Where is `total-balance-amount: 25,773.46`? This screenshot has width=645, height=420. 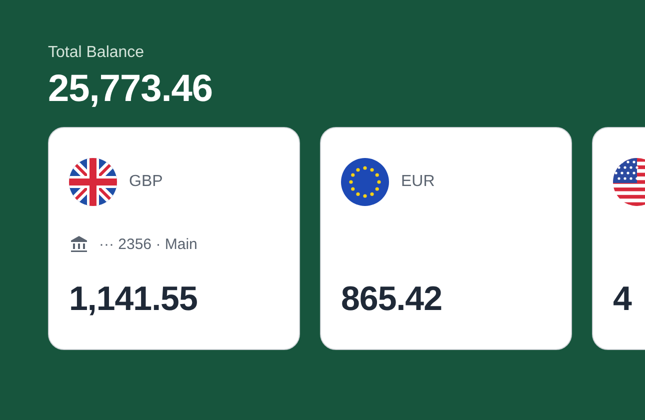 total-balance-amount: 25,773.46 is located at coordinates (131, 89).